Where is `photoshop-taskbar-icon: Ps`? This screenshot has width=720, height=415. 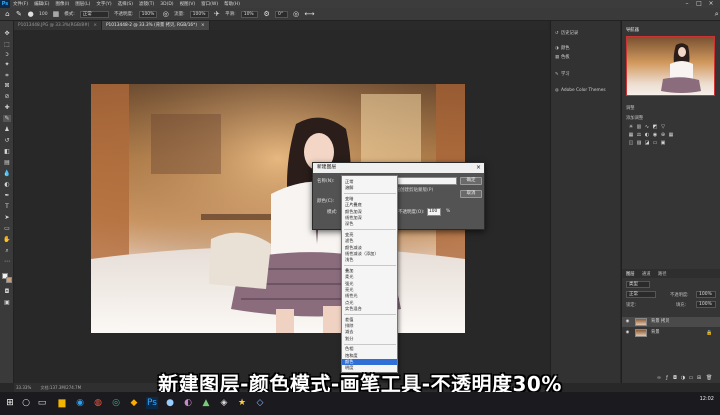
photoshop-taskbar-icon: Ps is located at coordinates (152, 403).